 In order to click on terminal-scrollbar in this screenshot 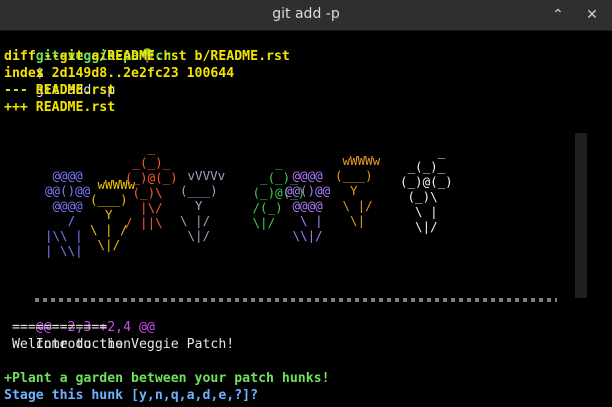, I will do `click(581, 215)`.